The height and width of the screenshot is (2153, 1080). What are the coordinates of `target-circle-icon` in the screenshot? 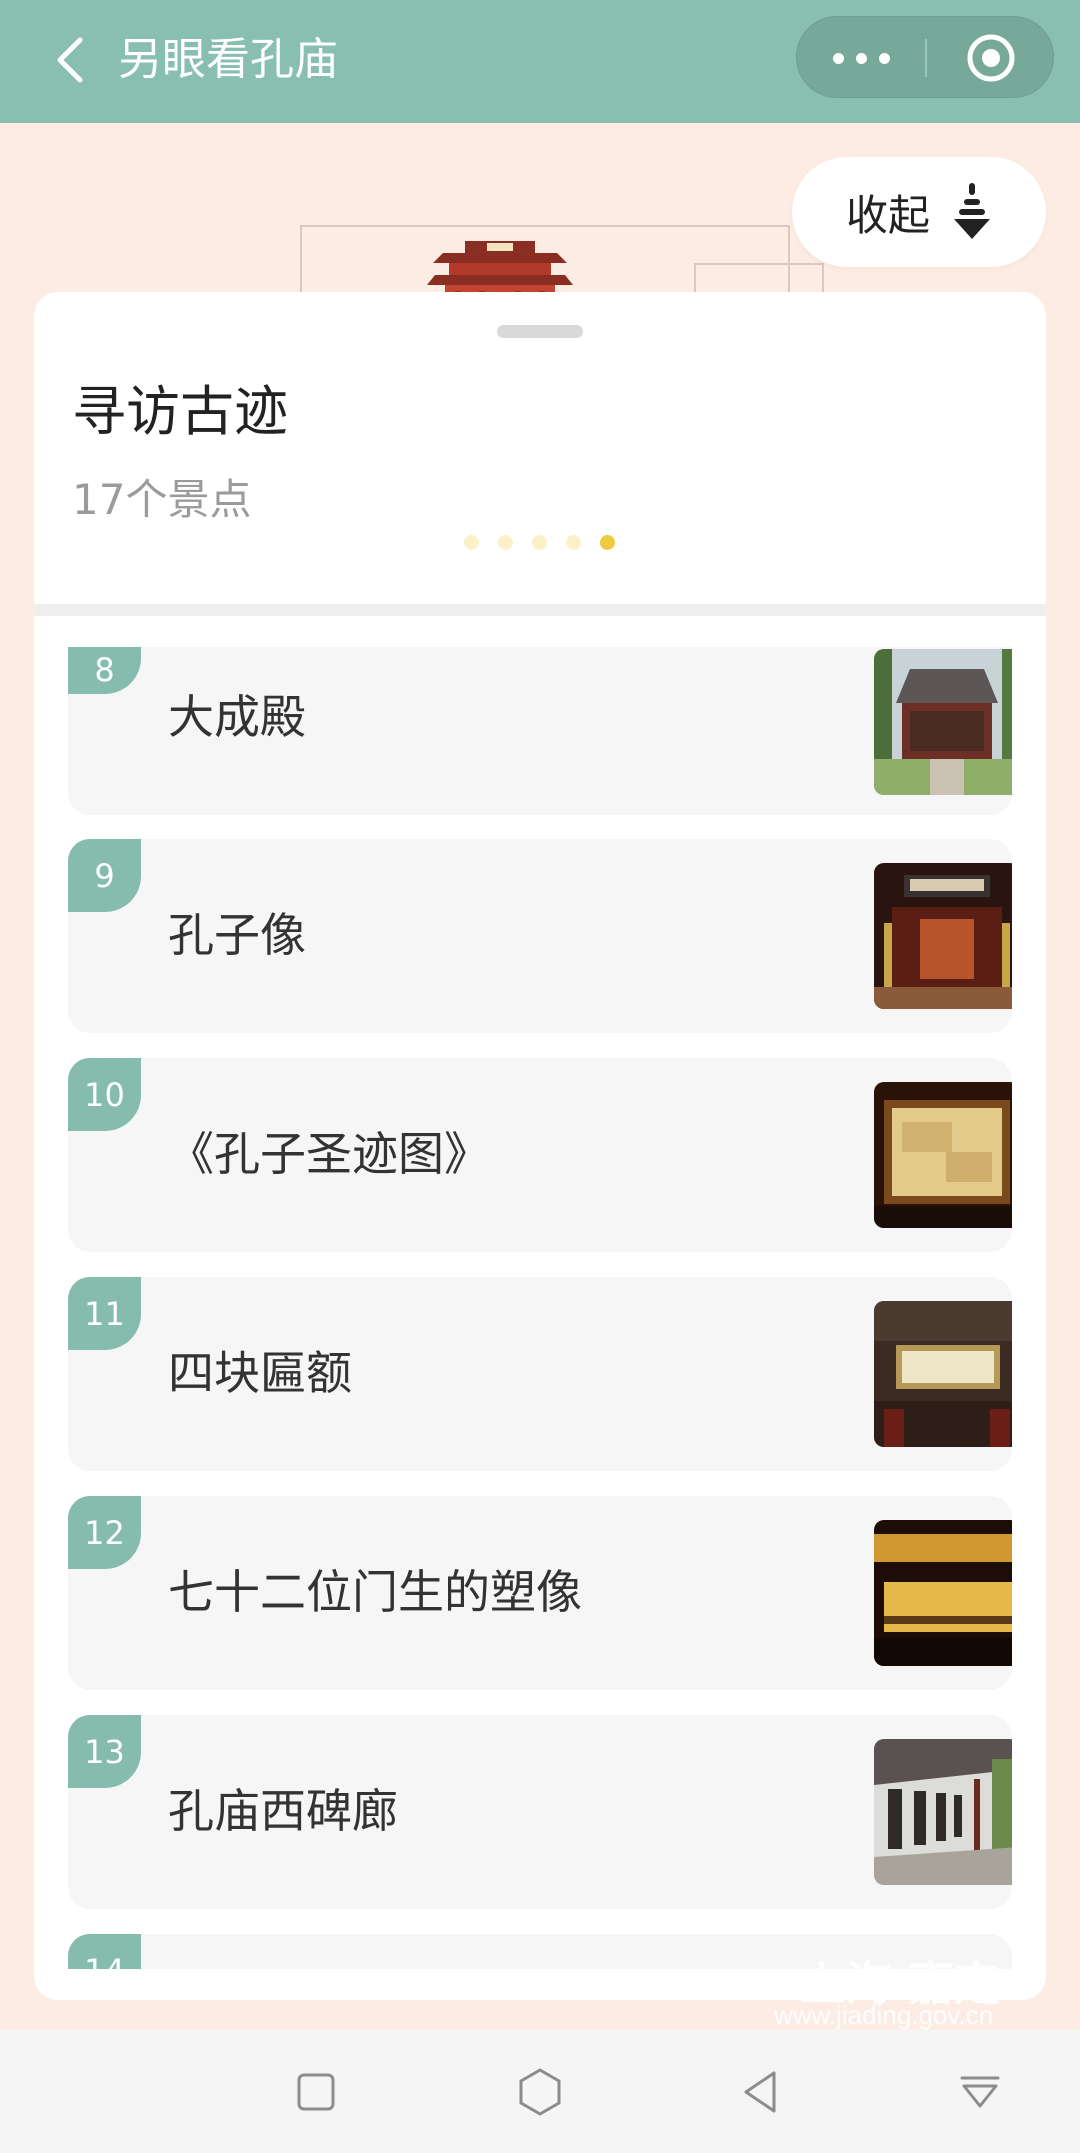 It's located at (991, 58).